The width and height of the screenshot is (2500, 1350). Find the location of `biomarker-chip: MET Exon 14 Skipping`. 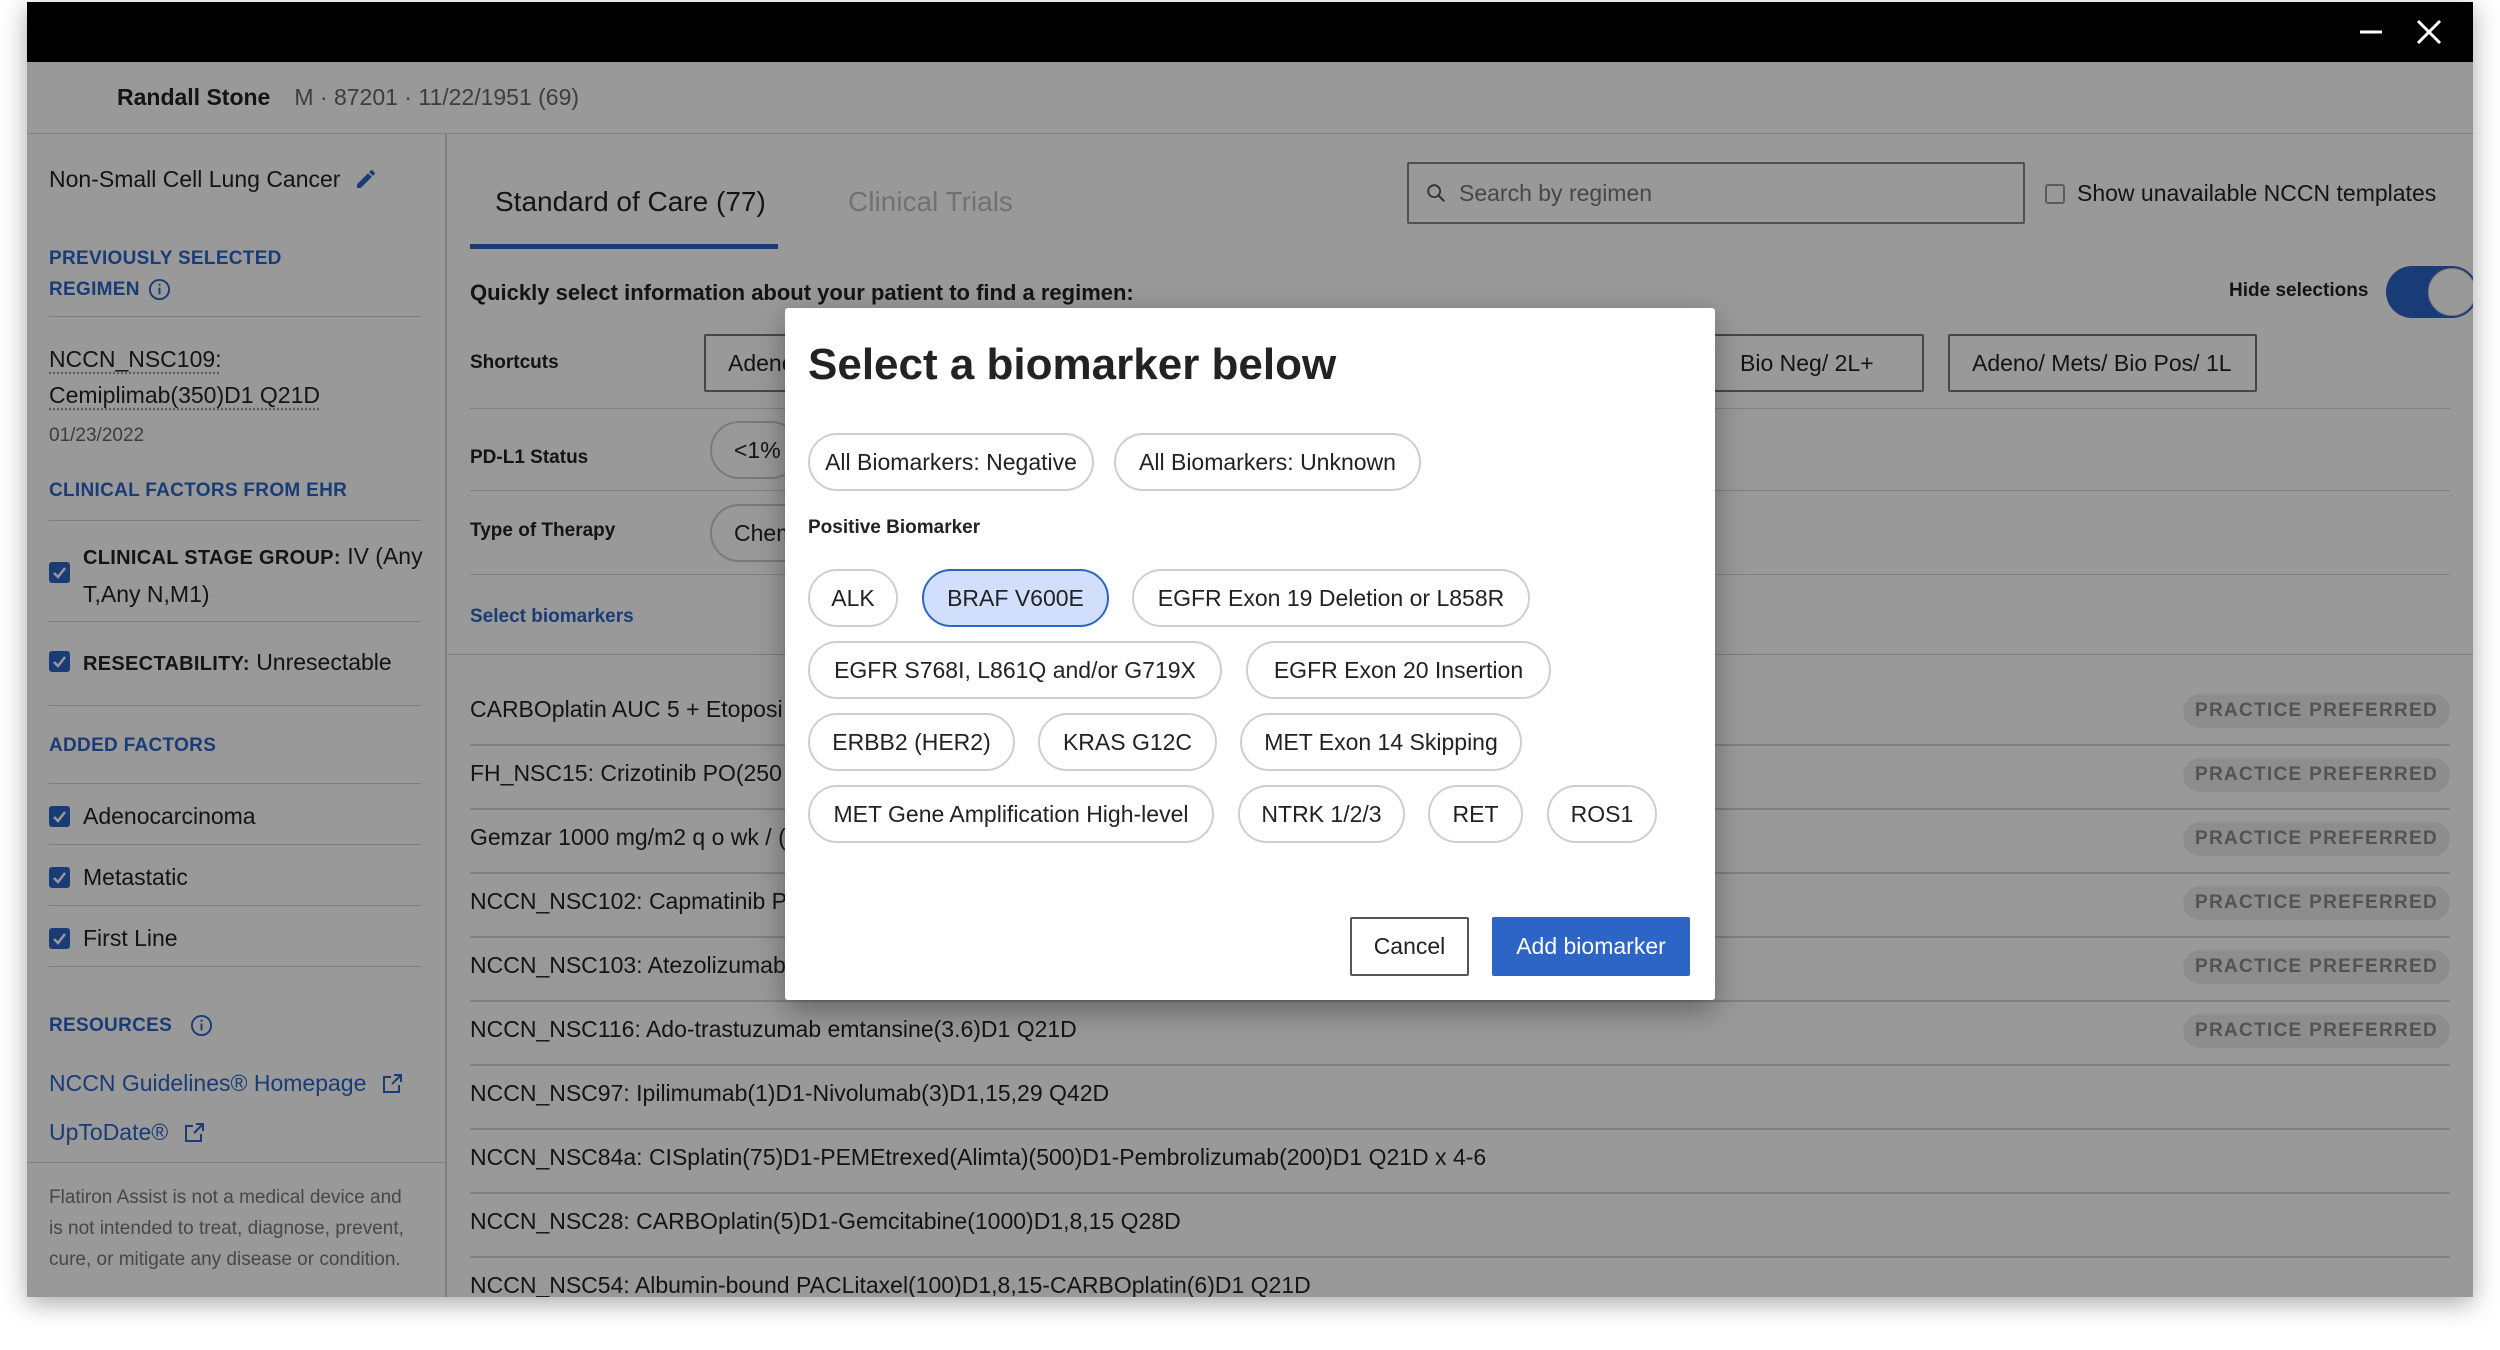

biomarker-chip: MET Exon 14 Skipping is located at coordinates (1381, 742).